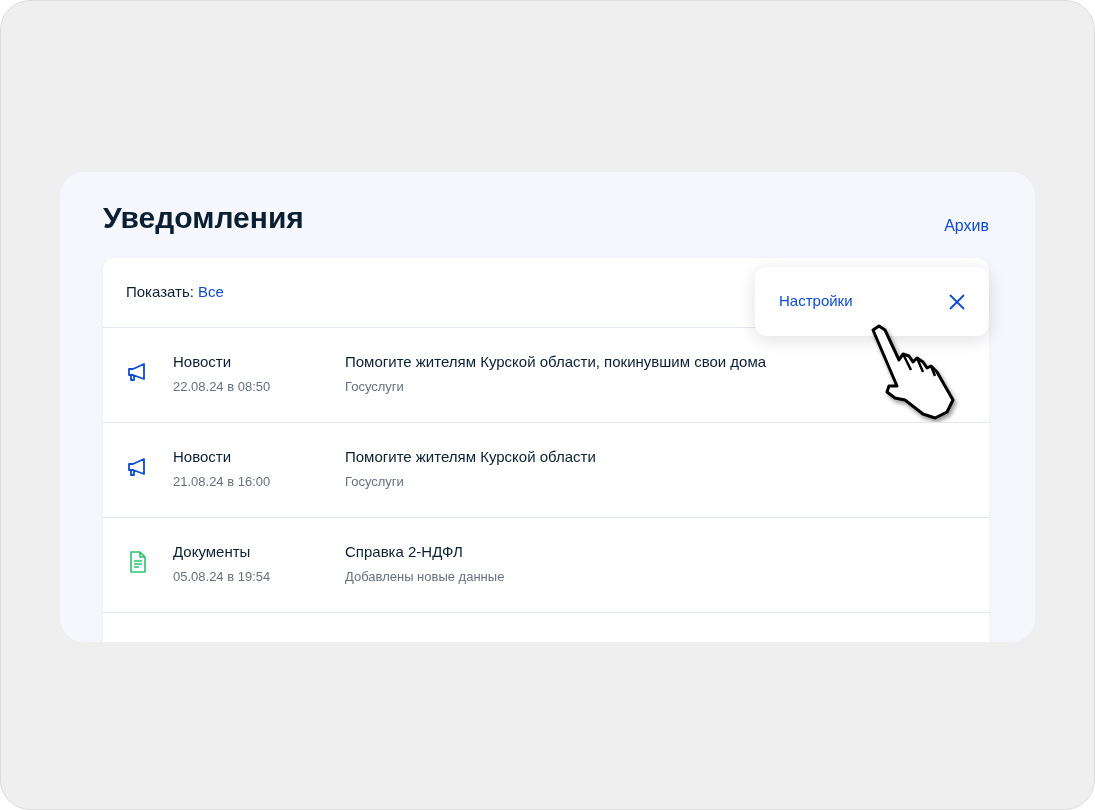 This screenshot has width=1095, height=810. I want to click on filter-label: Показать:, so click(160, 292).